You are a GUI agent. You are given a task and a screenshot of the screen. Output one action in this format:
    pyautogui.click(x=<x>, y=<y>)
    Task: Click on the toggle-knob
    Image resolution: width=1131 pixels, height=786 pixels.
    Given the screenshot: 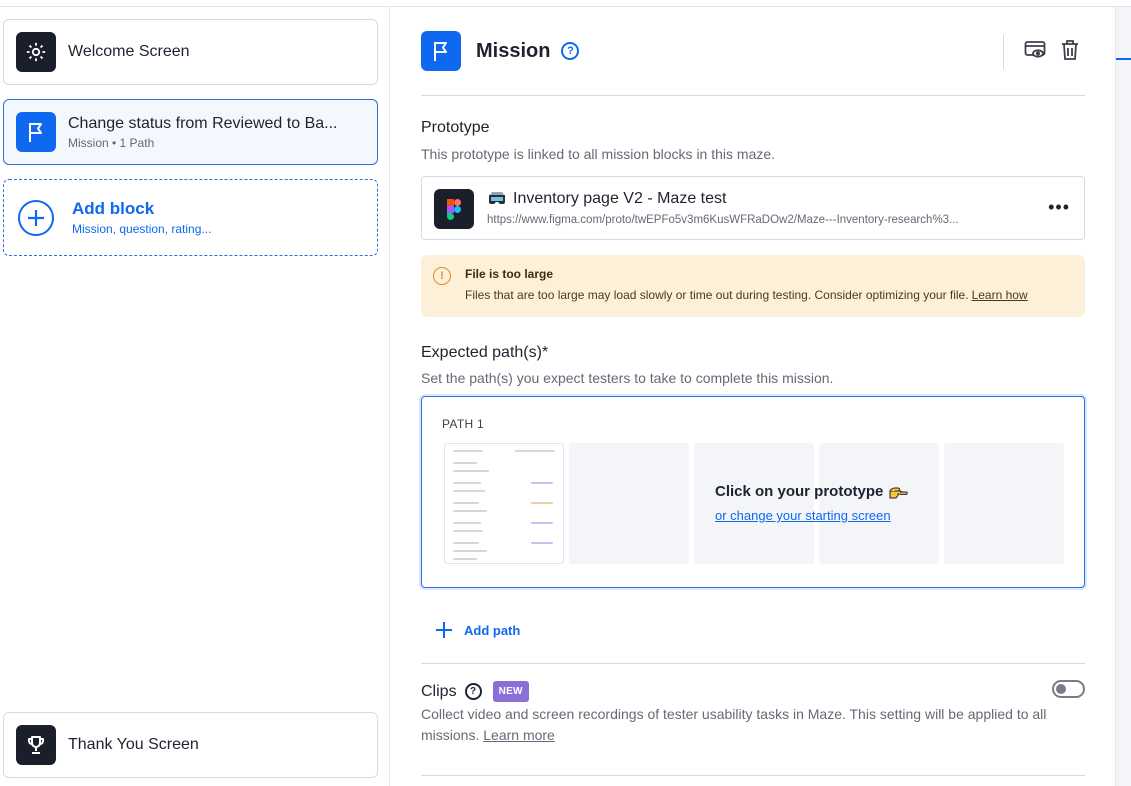 What is the action you would take?
    pyautogui.click(x=1061, y=689)
    